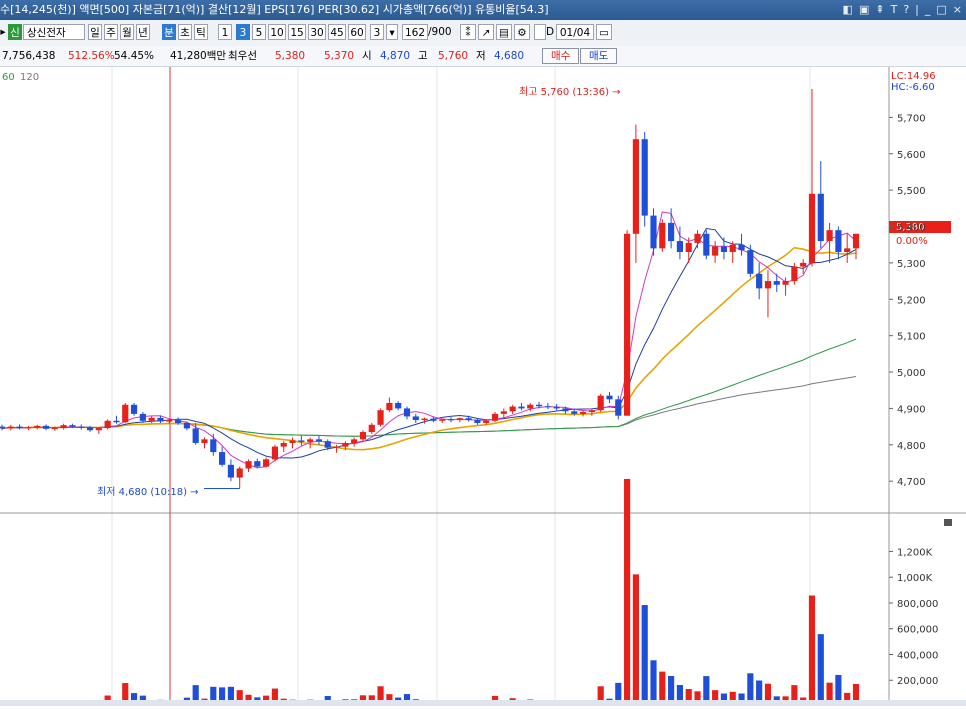 The width and height of the screenshot is (966, 709). Describe the element at coordinates (357, 32) in the screenshot. I see `interval-60-button: 60` at that location.